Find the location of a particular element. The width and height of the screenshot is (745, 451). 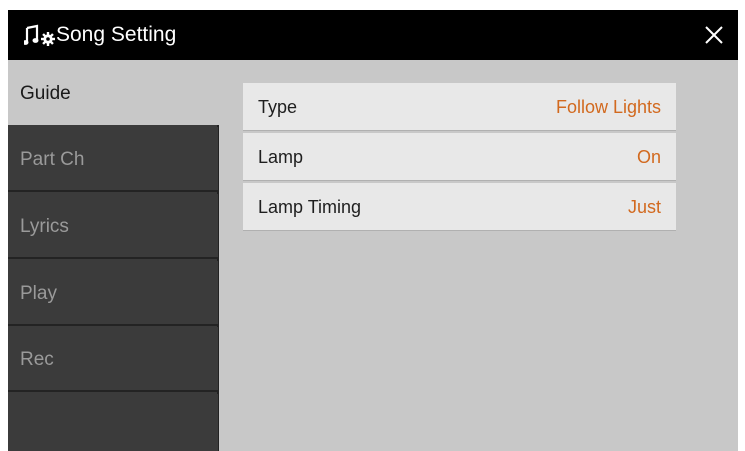

tab-guide: Guide is located at coordinates (113, 92).